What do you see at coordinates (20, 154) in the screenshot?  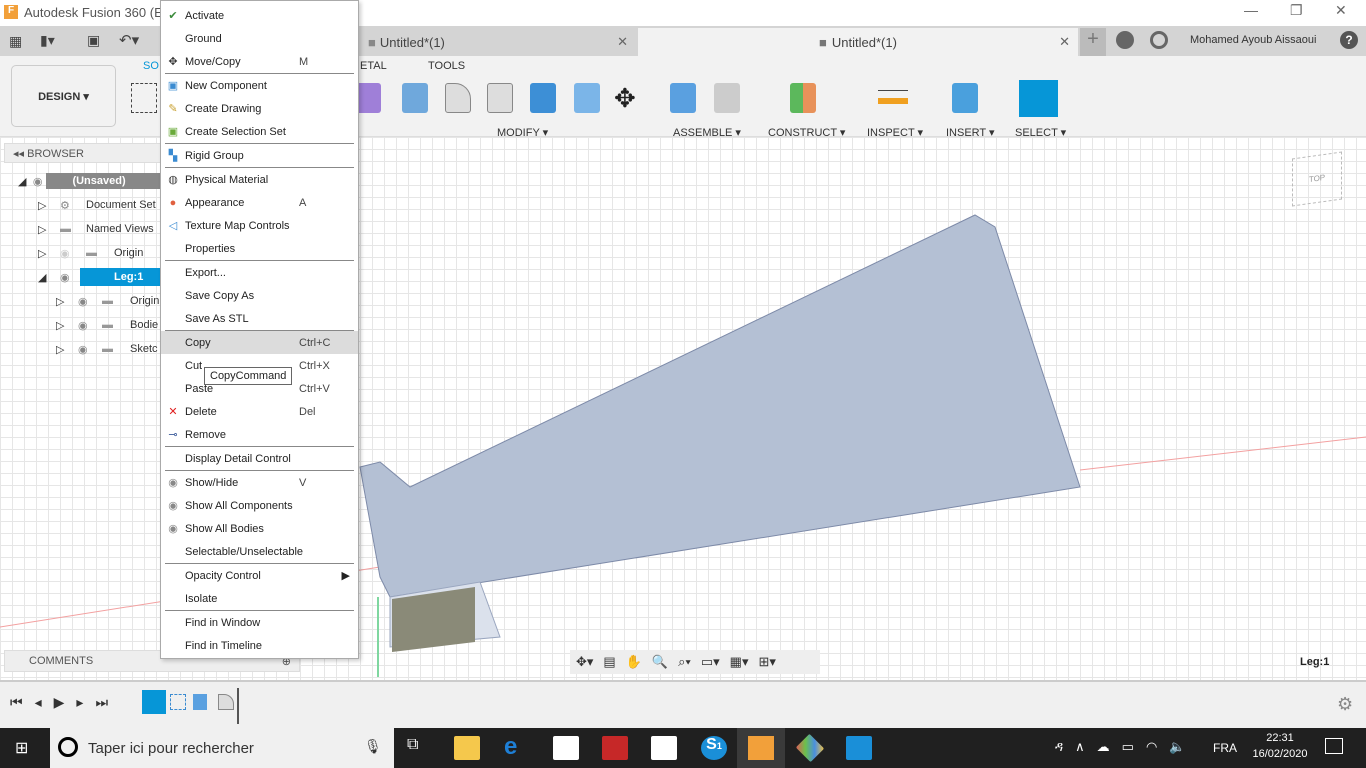 I see `collapse-icon: ◂◂` at bounding box center [20, 154].